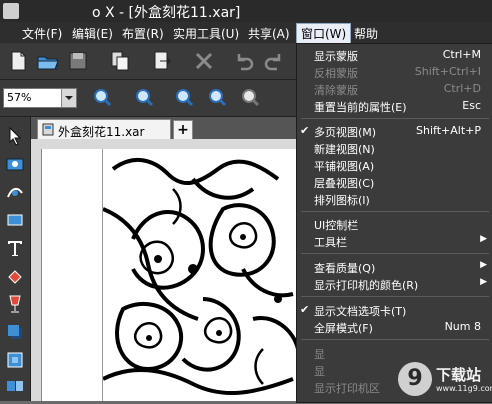 Image resolution: width=492 pixels, height=404 pixels. I want to click on vertical-ruler, so click(36, 275).